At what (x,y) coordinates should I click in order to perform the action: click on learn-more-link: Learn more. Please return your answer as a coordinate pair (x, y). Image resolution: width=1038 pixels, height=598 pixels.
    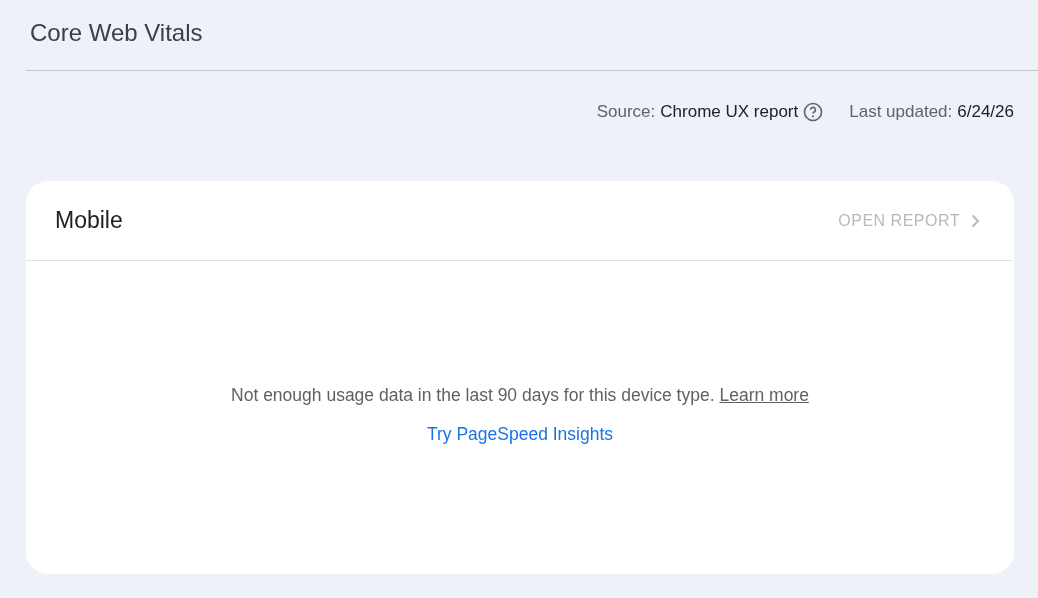
    Looking at the image, I should click on (764, 395).